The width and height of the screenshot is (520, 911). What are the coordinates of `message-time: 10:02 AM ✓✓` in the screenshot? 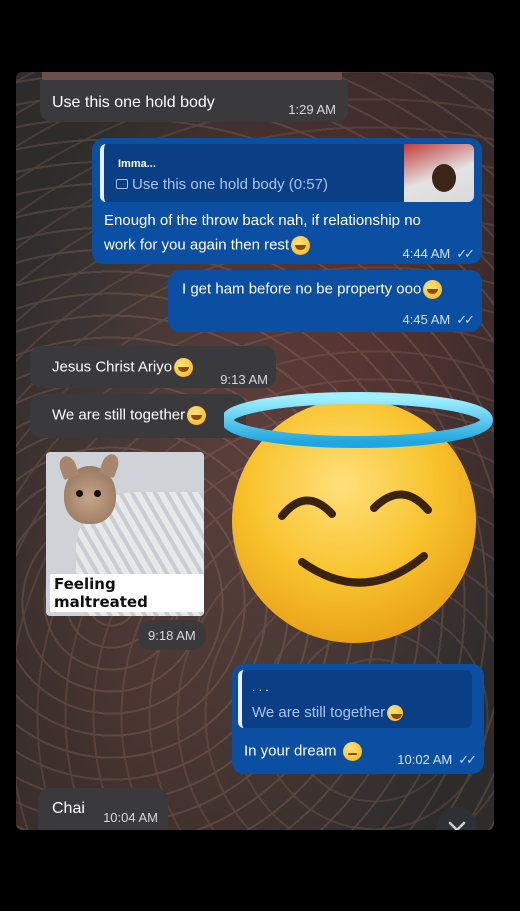 It's located at (437, 760).